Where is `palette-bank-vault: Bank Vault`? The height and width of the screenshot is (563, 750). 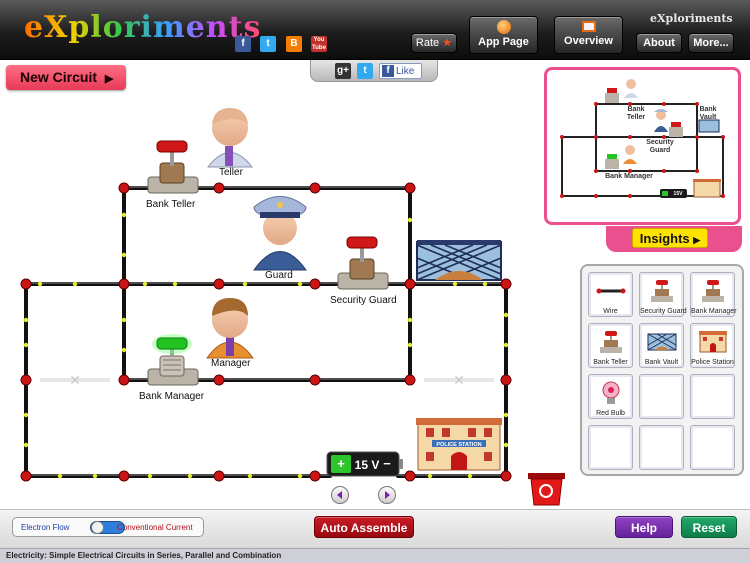 palette-bank-vault: Bank Vault is located at coordinates (661, 345).